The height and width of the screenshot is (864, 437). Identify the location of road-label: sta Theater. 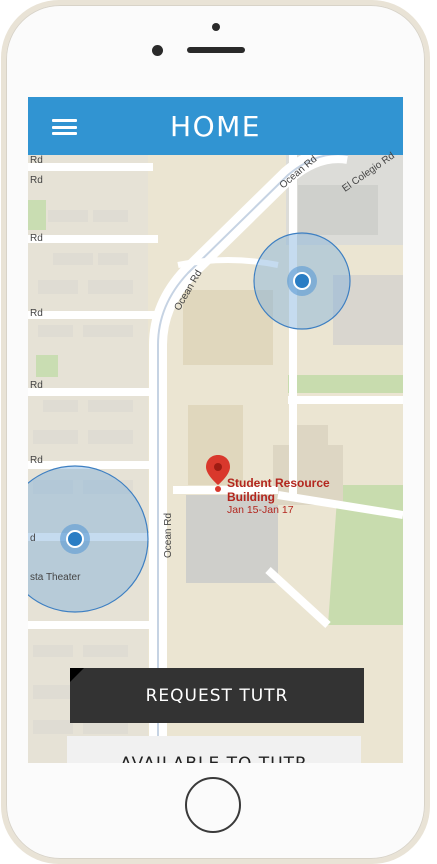
(55, 577).